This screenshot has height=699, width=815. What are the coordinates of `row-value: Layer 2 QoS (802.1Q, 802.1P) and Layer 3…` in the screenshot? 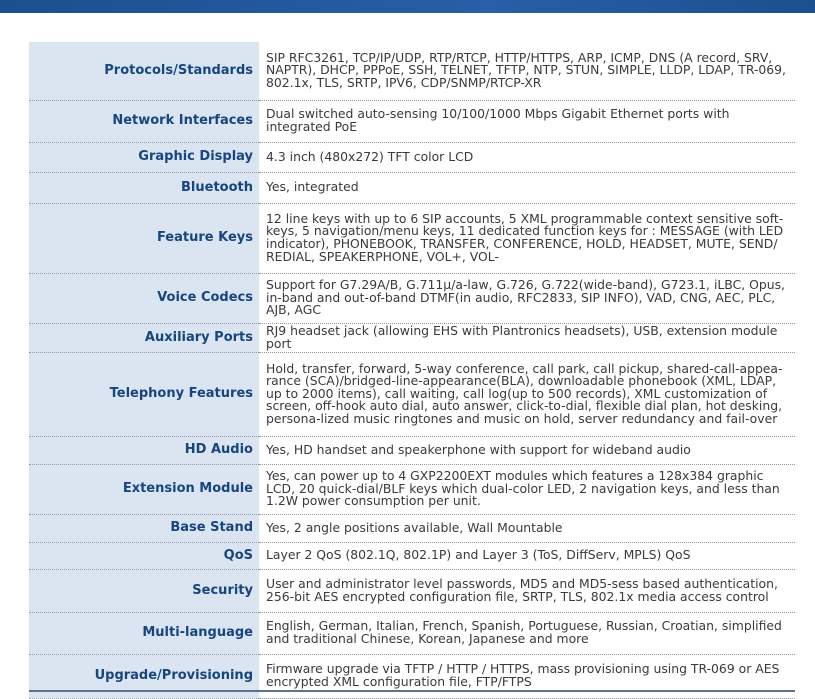 It's located at (478, 555).